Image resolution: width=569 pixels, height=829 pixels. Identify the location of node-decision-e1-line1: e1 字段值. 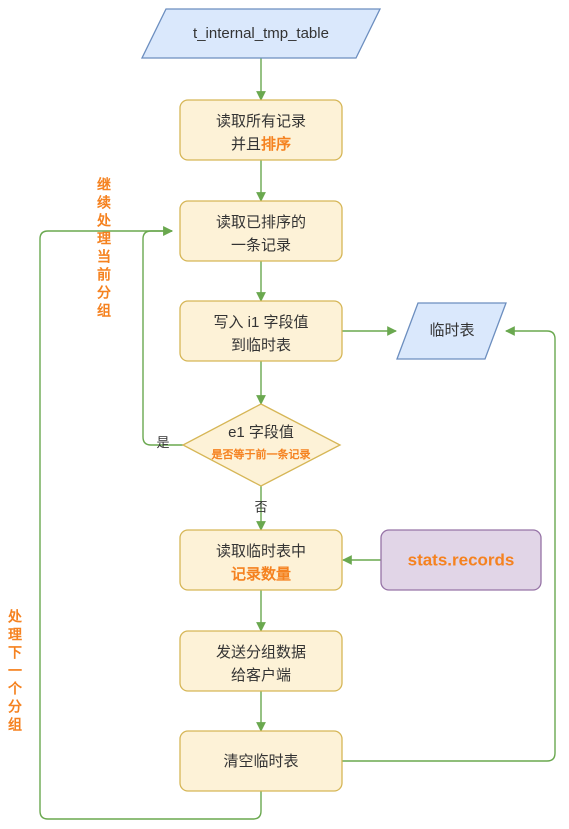
(261, 432).